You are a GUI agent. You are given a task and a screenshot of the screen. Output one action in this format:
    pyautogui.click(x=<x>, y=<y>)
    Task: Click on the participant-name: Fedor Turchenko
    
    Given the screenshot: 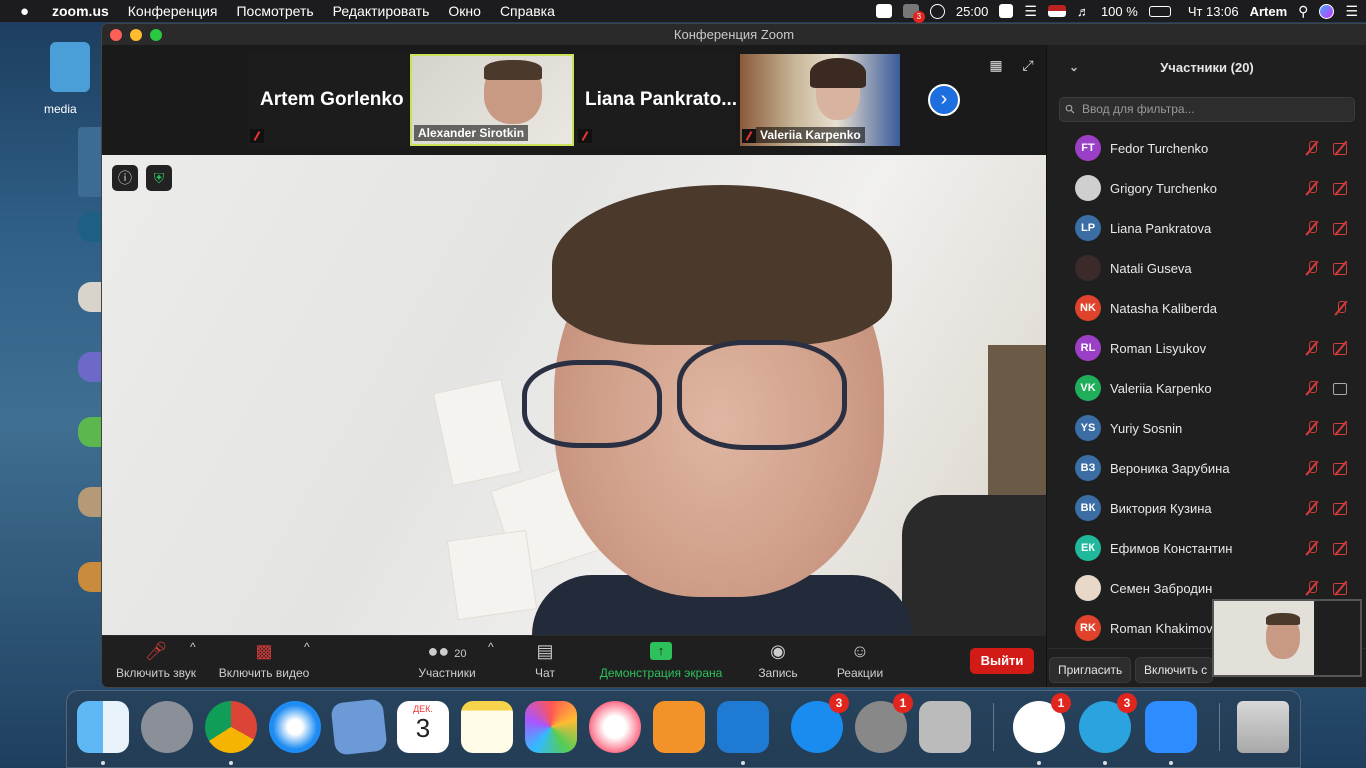 What is the action you would take?
    pyautogui.click(x=1159, y=148)
    